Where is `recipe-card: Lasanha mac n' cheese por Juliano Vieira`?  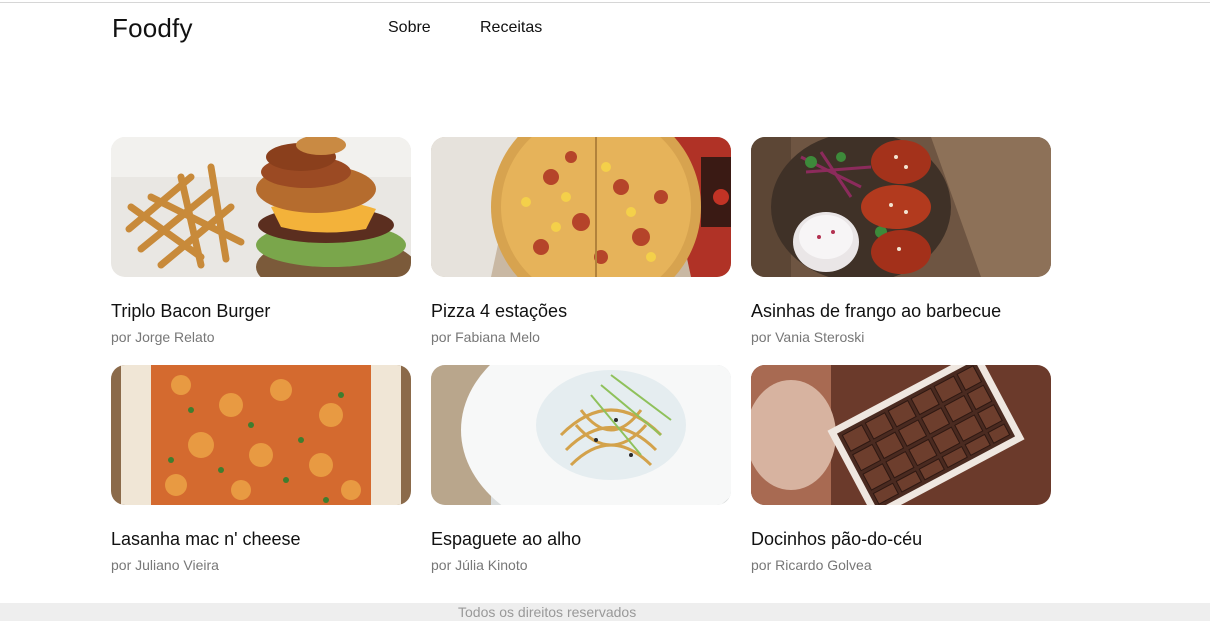 recipe-card: Lasanha mac n' cheese por Juliano Vieira is located at coordinates (261, 479).